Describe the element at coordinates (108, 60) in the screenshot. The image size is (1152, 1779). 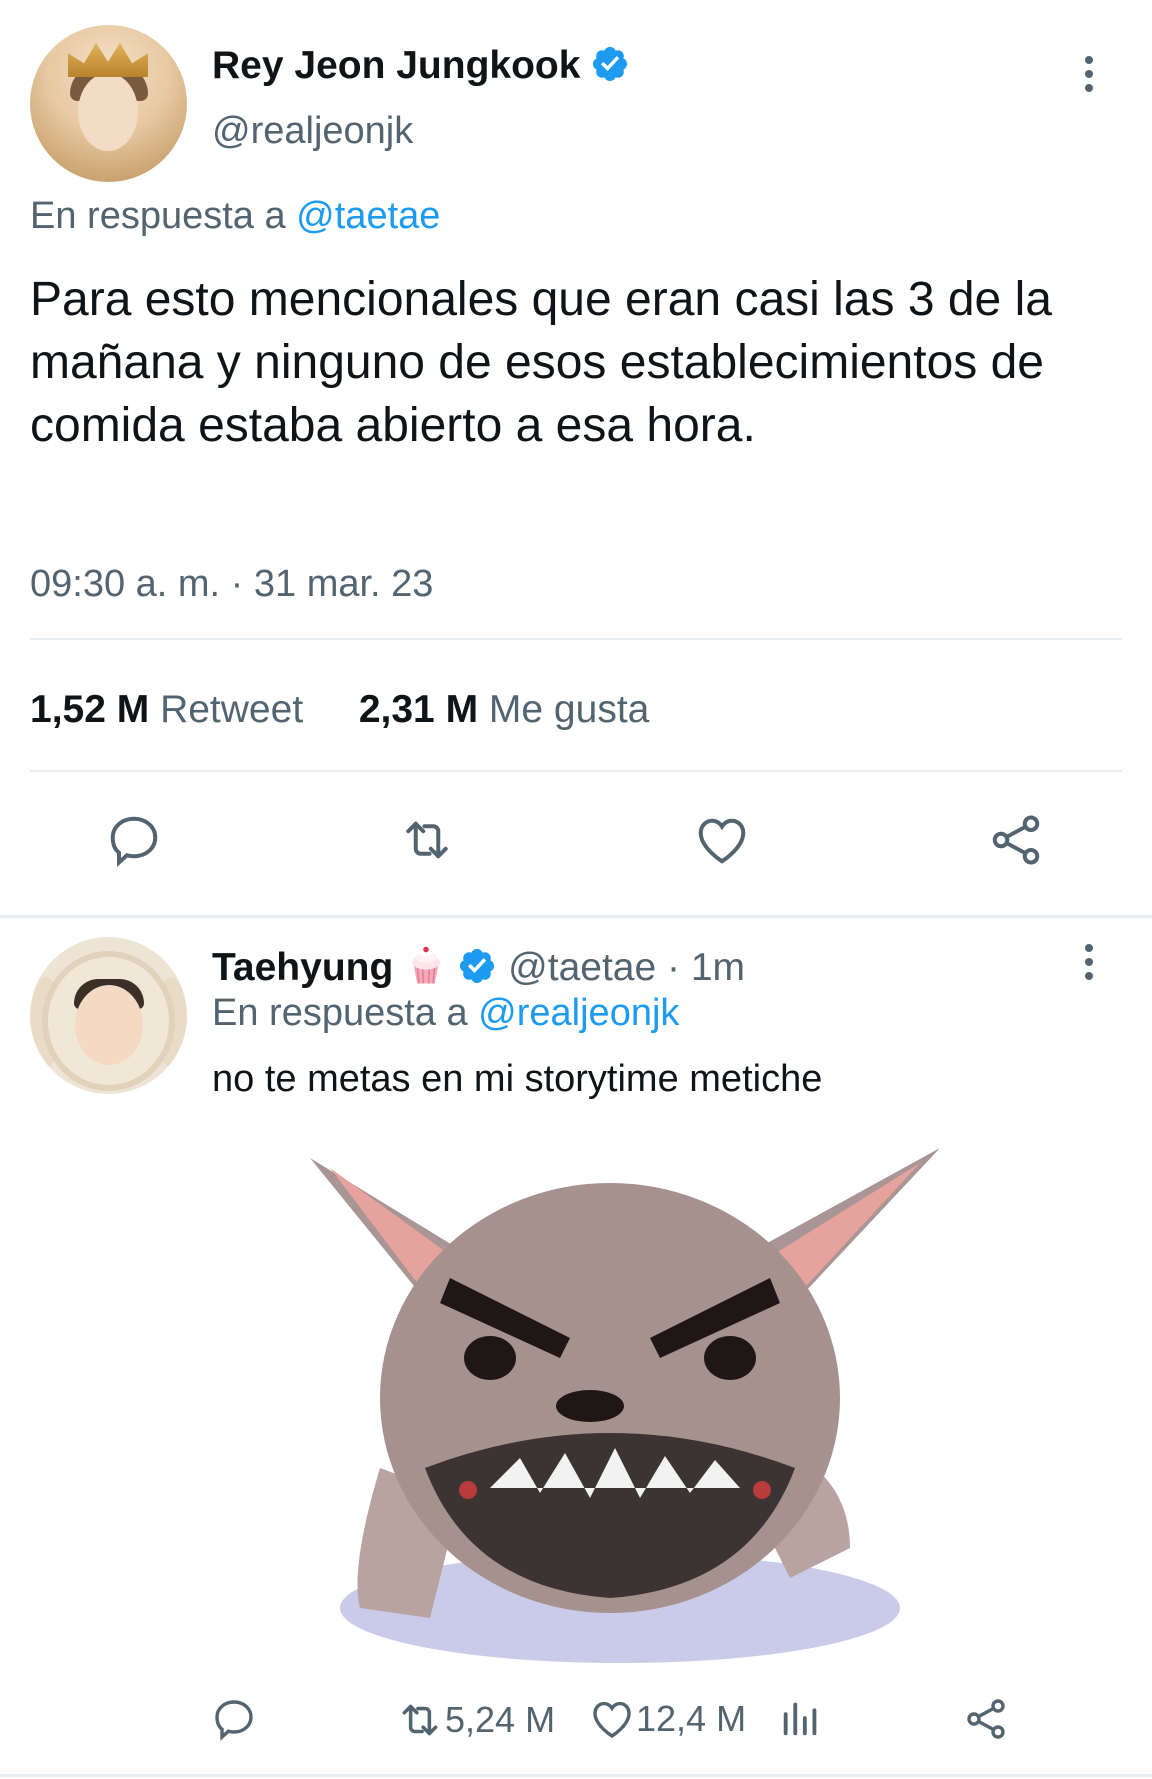
I see `avatar-crown` at that location.